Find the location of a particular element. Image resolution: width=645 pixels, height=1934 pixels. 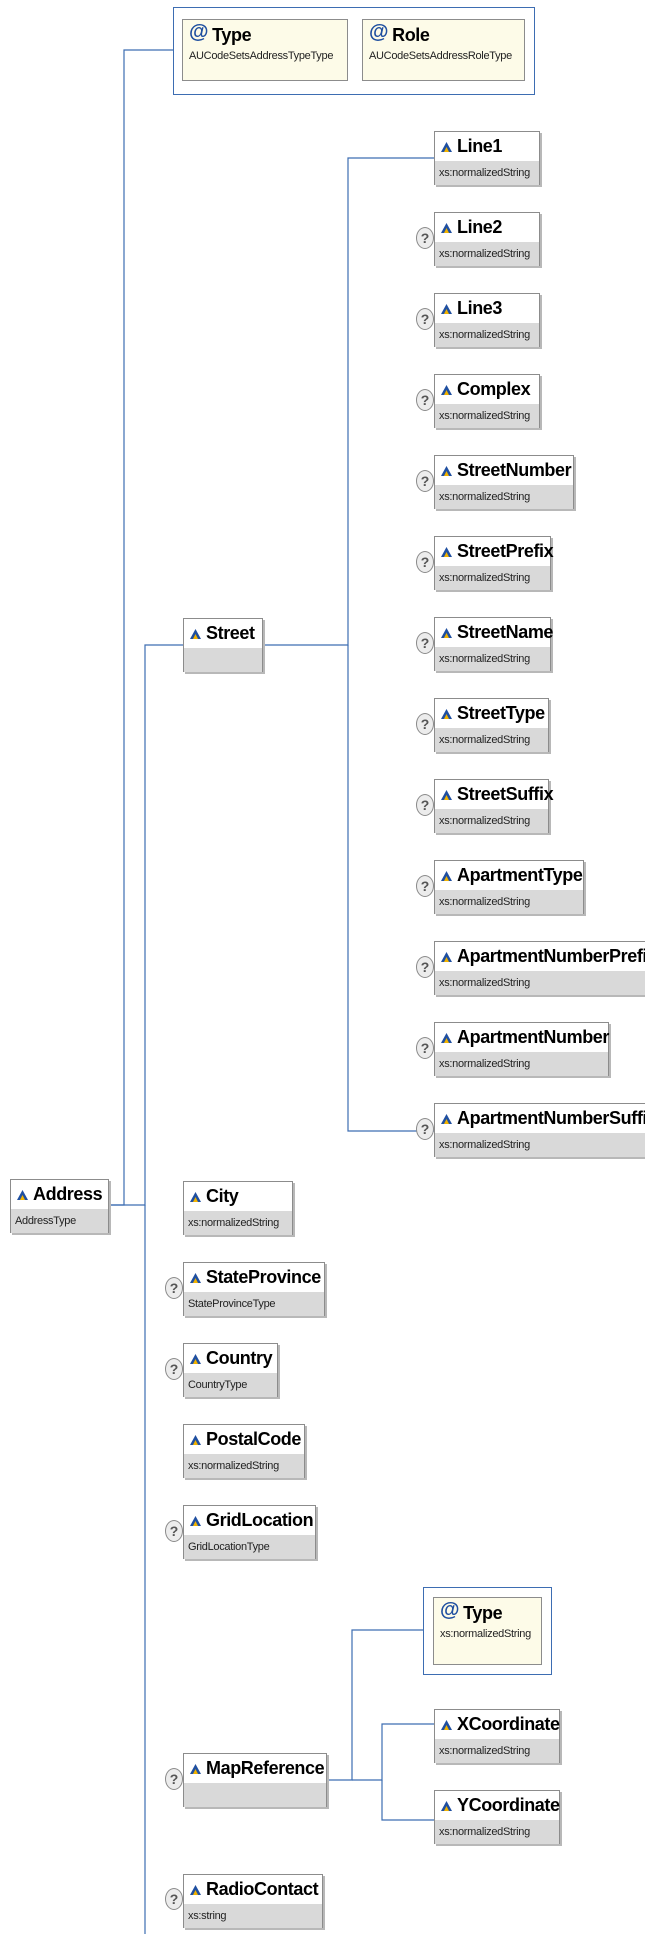

element-type-label: xs:string is located at coordinates (253, 1916).